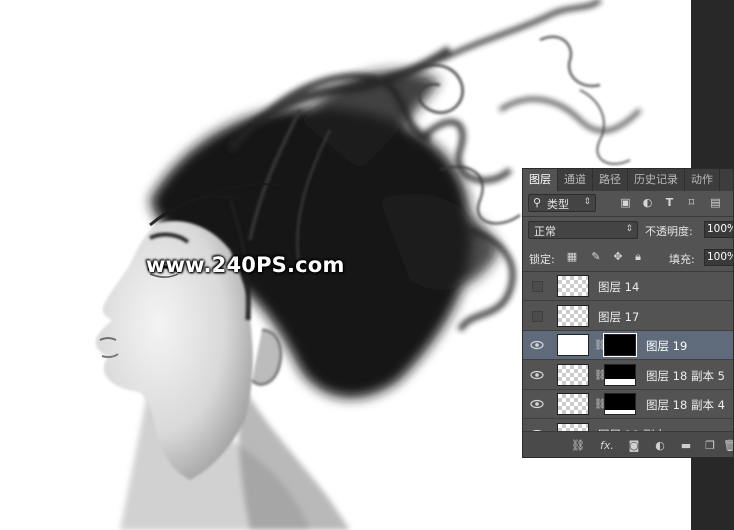  I want to click on tab-history: 历史记录, so click(656, 180).